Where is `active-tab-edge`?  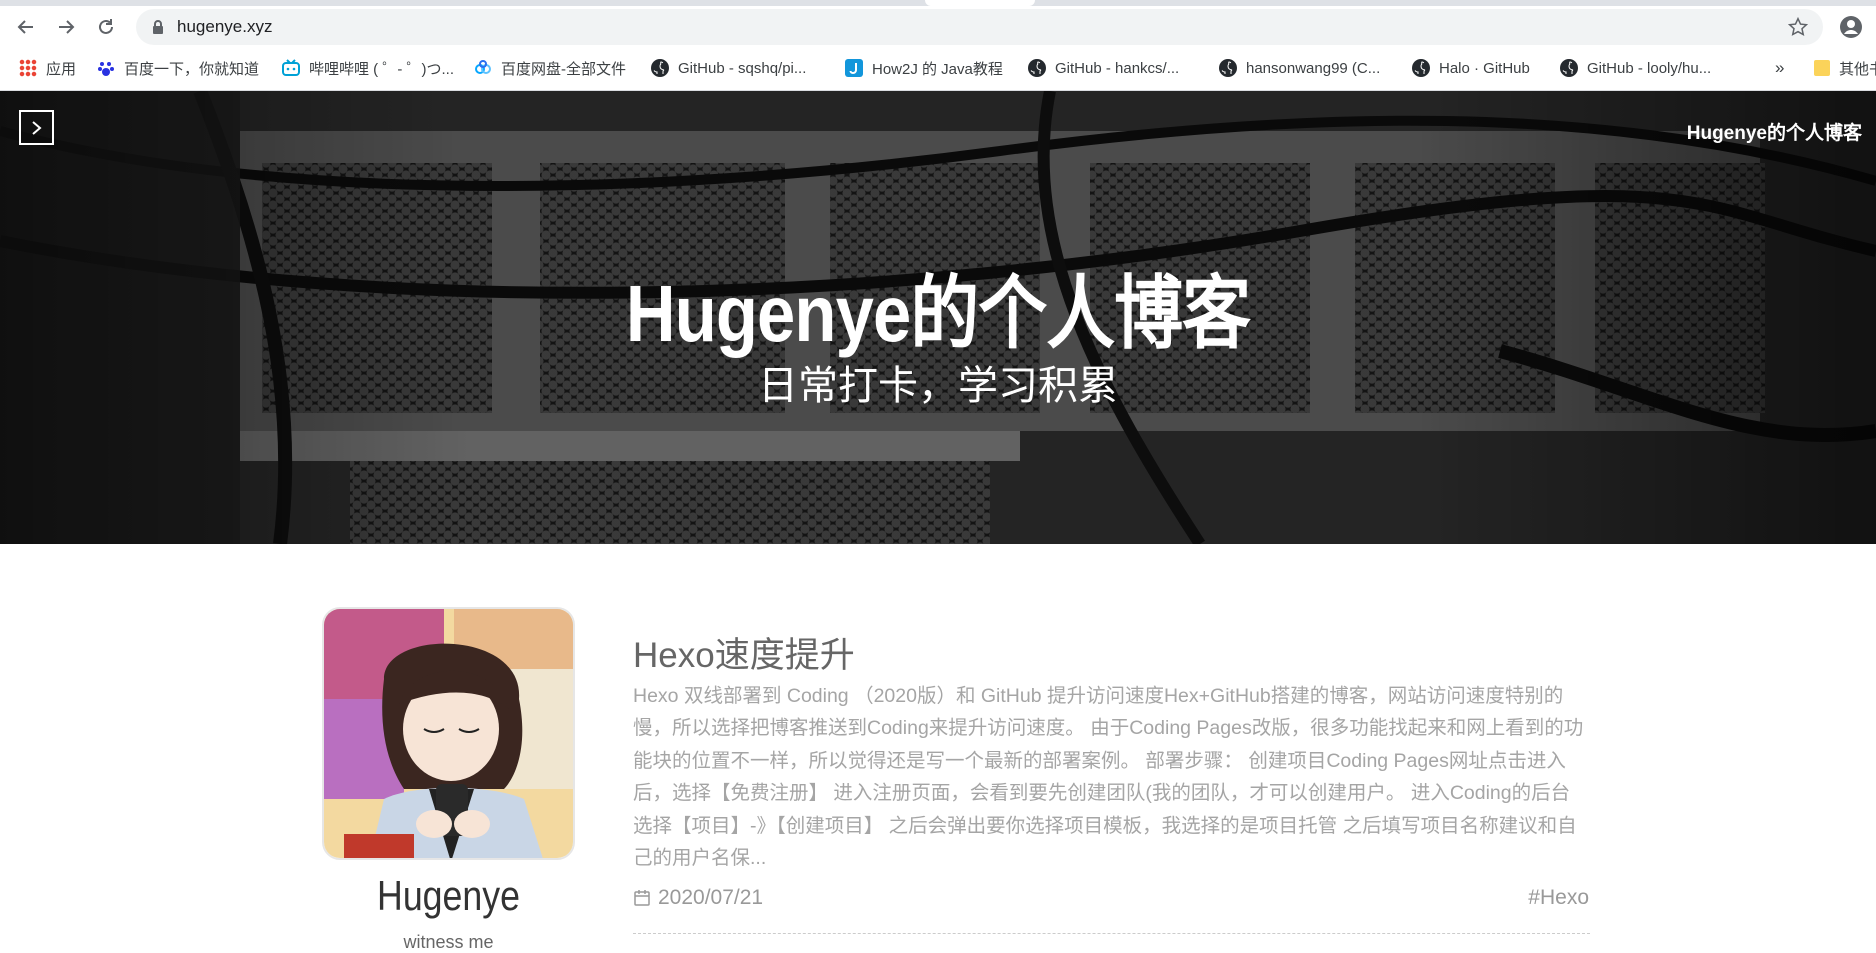
active-tab-edge is located at coordinates (980, 3).